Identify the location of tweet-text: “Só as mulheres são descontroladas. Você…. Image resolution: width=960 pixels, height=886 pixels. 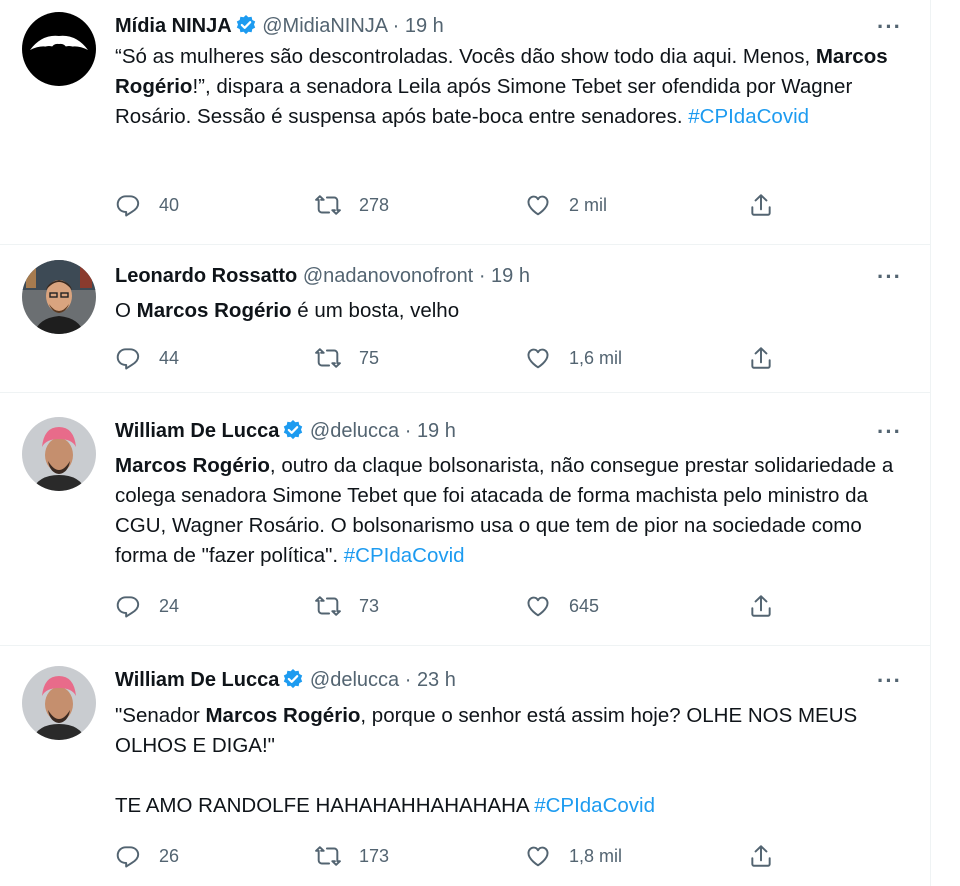
(515, 87).